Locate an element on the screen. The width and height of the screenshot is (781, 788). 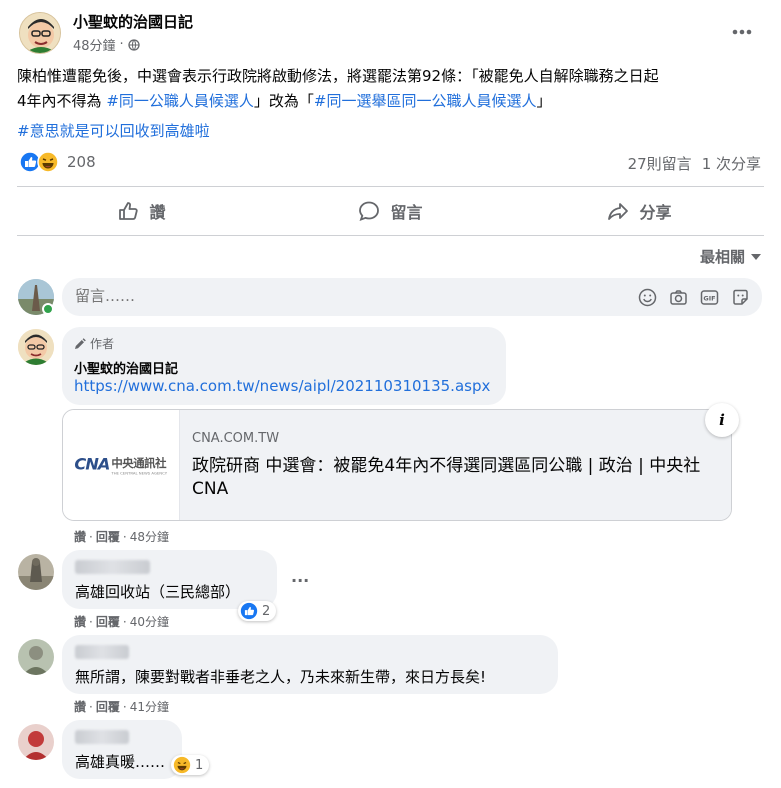
caret-down-icon is located at coordinates (756, 256).